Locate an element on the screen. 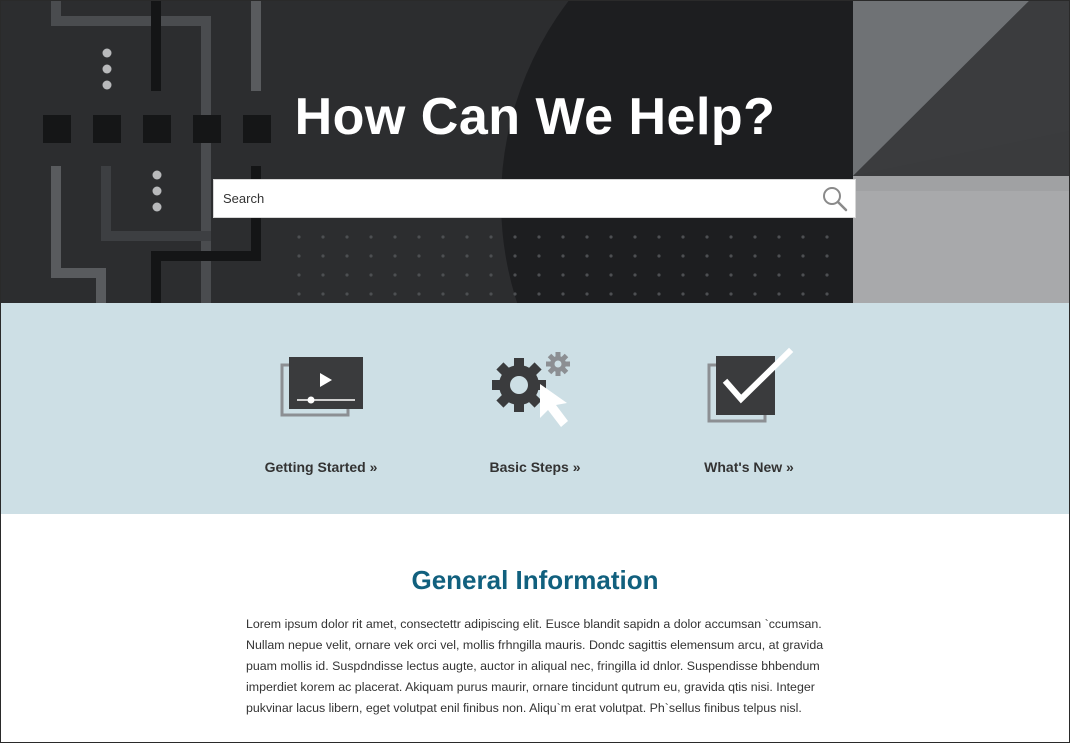  quick-link-label: What's New » is located at coordinates (749, 467).